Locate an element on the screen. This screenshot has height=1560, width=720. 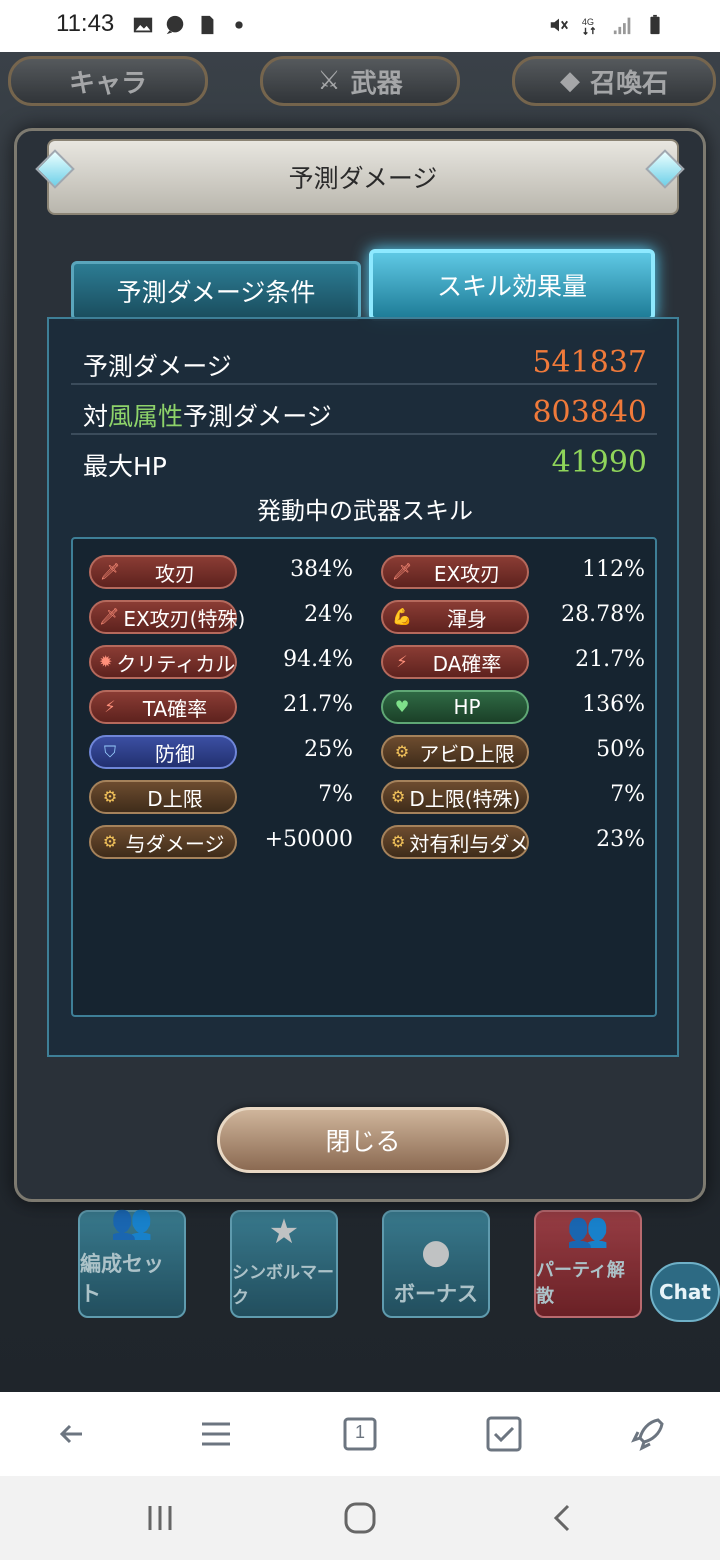
weapon-skill-item: ⚙ 対有利与ダメ 23% is located at coordinates (509, 842).